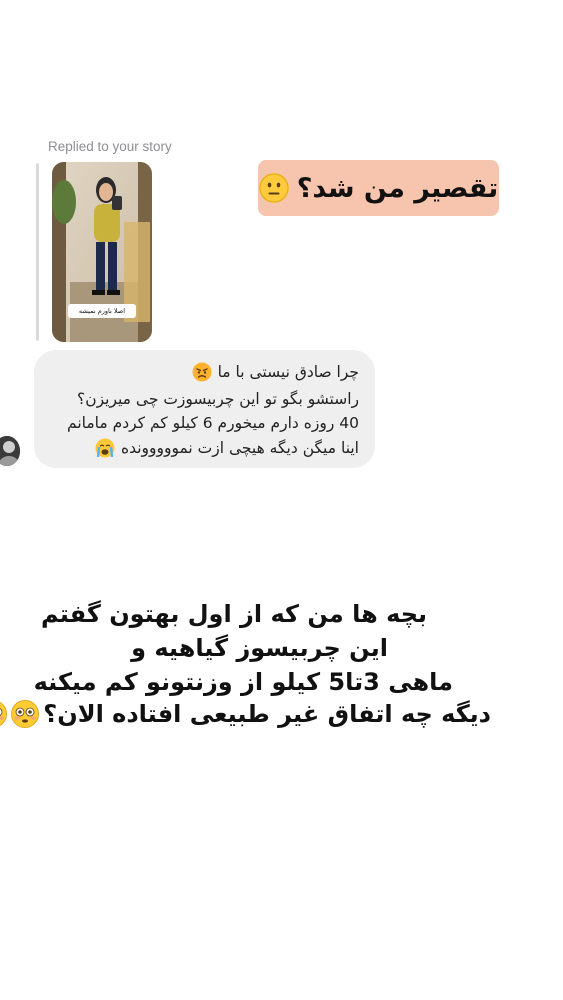 The height and width of the screenshot is (1000, 563). Describe the element at coordinates (202, 372) in the screenshot. I see `angry-face-icon` at that location.